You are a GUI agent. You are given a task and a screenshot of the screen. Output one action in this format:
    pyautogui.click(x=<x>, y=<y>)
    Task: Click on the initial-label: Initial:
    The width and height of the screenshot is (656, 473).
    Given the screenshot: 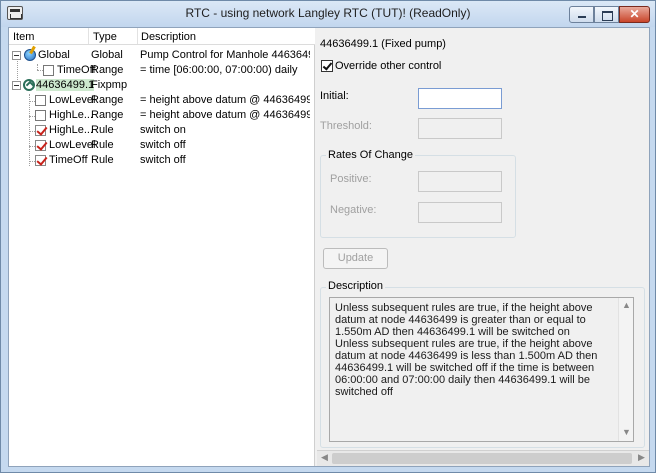 What is the action you would take?
    pyautogui.click(x=334, y=96)
    